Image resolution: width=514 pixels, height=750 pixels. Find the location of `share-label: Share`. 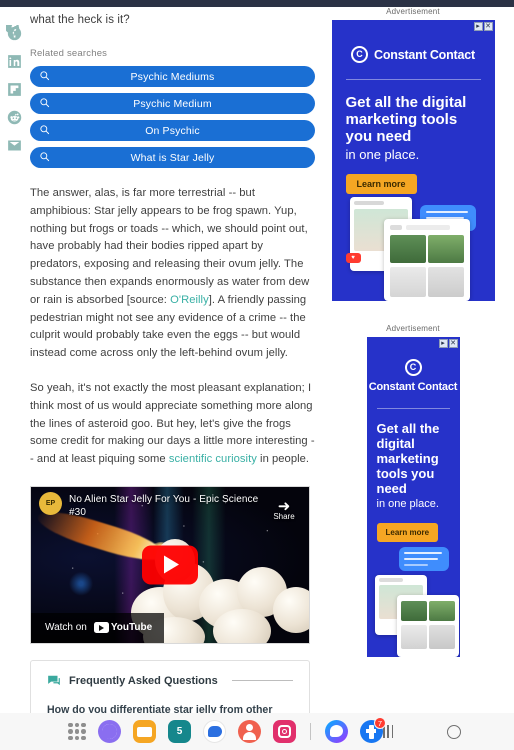

share-label: Share is located at coordinates (284, 516).